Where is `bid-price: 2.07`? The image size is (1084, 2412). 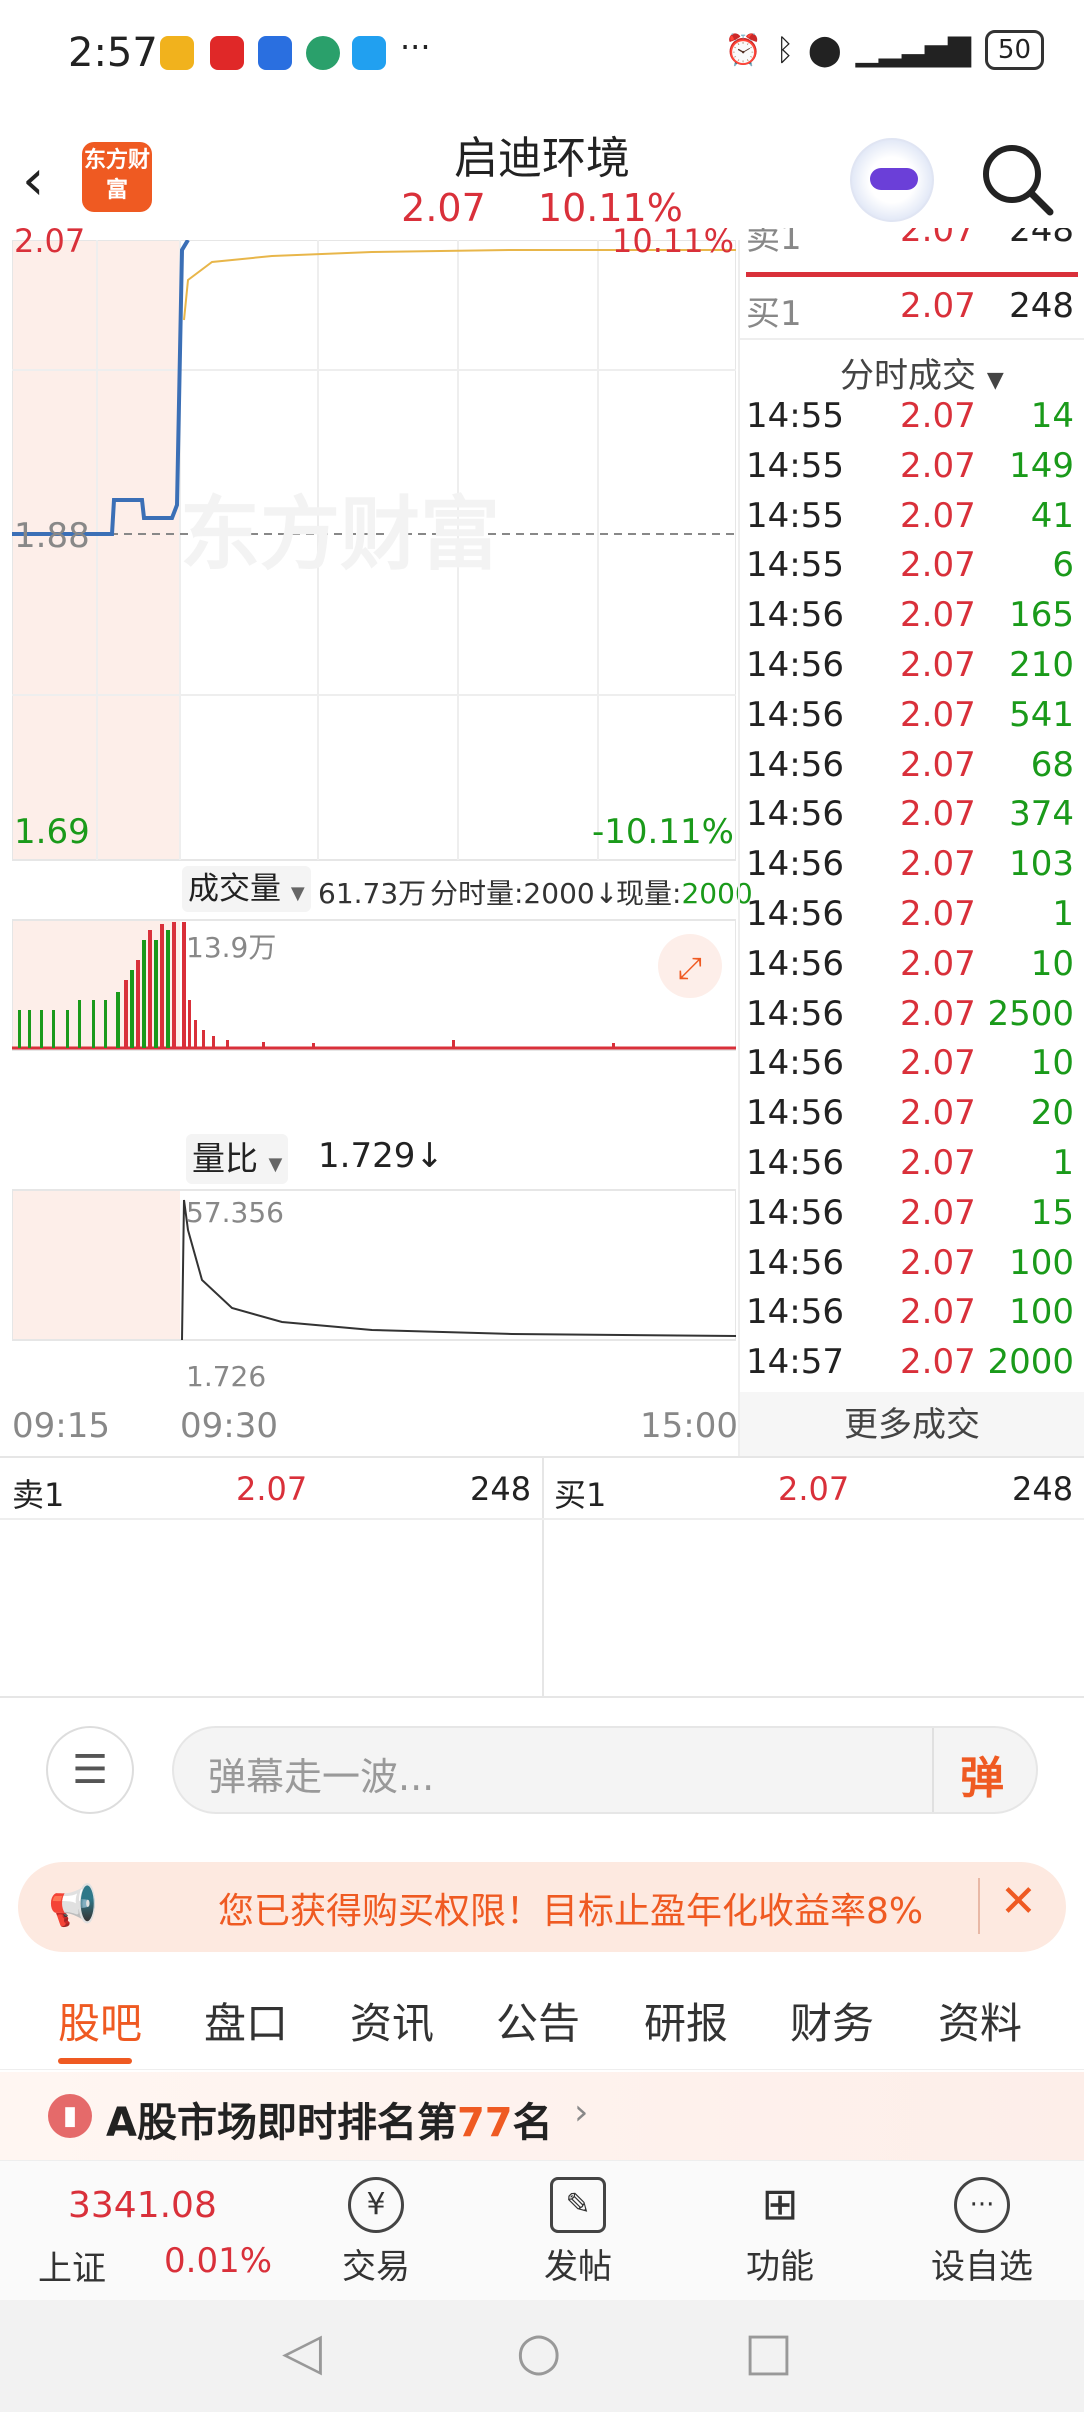 bid-price: 2.07 is located at coordinates (938, 306).